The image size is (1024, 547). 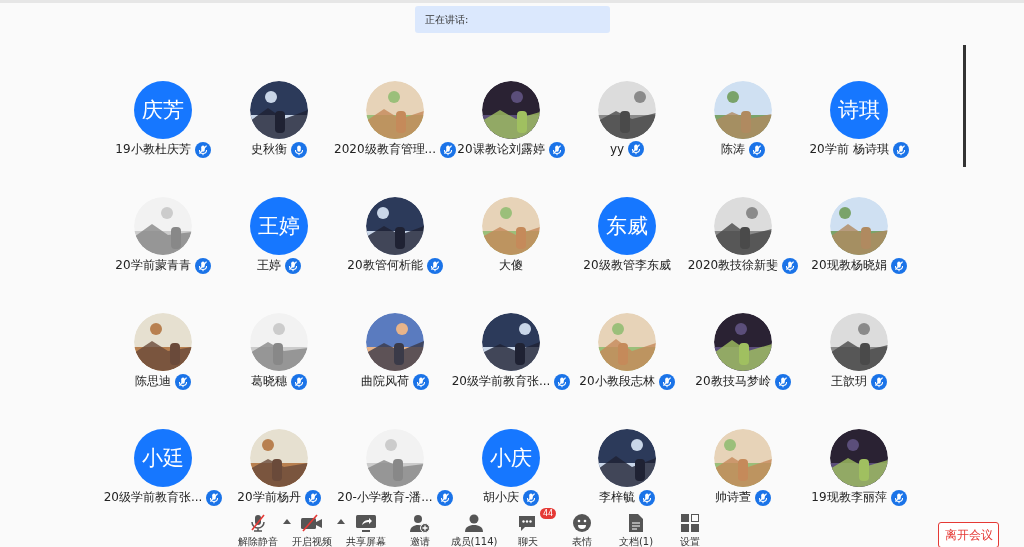 What do you see at coordinates (511, 458) in the screenshot?
I see `avatar: 小庆` at bounding box center [511, 458].